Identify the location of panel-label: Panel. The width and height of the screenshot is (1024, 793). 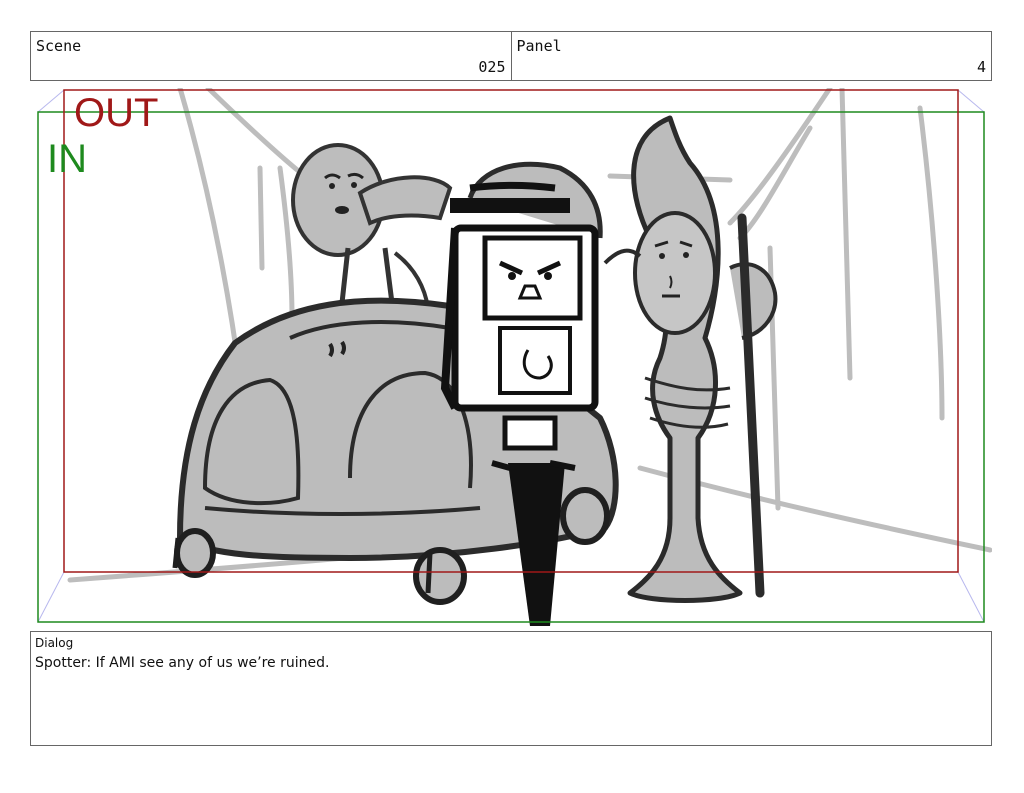
(539, 46).